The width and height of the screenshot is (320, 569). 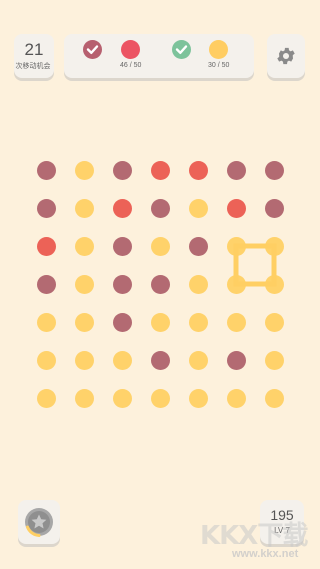 I want to click on watermark-logo: KKX下载, so click(x=254, y=536).